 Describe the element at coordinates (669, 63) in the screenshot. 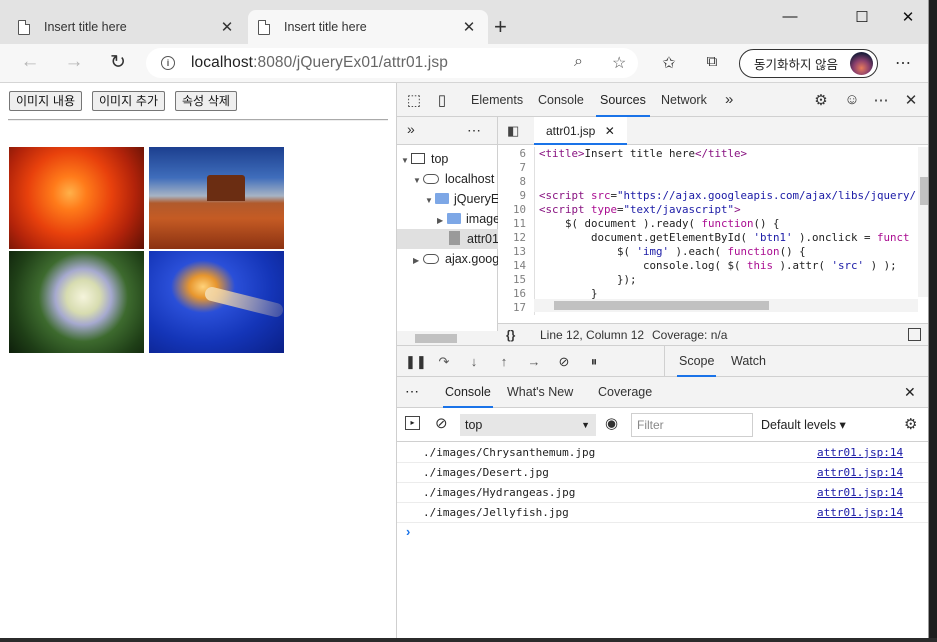

I see `favorites-list-icon: ✩` at that location.